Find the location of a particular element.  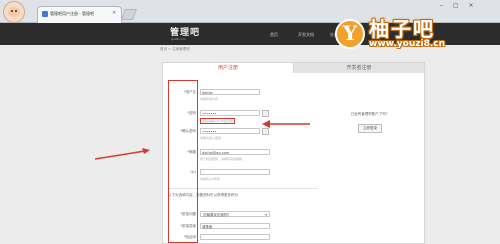

breadcrumb: 首页 > 注册管理吧 is located at coordinates (175, 49).